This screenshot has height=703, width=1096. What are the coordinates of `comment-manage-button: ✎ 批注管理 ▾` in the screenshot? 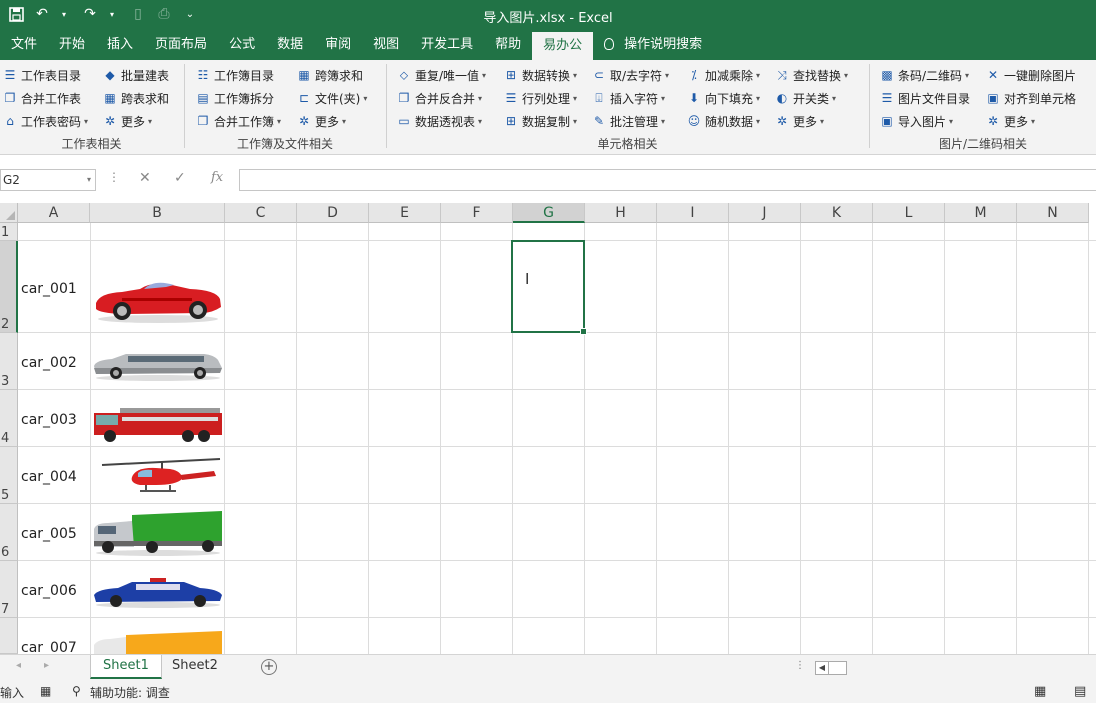 It's located at (628, 121).